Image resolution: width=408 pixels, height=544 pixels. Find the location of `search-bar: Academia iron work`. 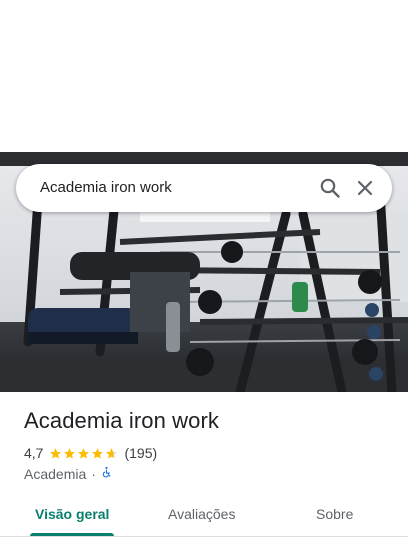

search-bar: Academia iron work is located at coordinates (204, 188).